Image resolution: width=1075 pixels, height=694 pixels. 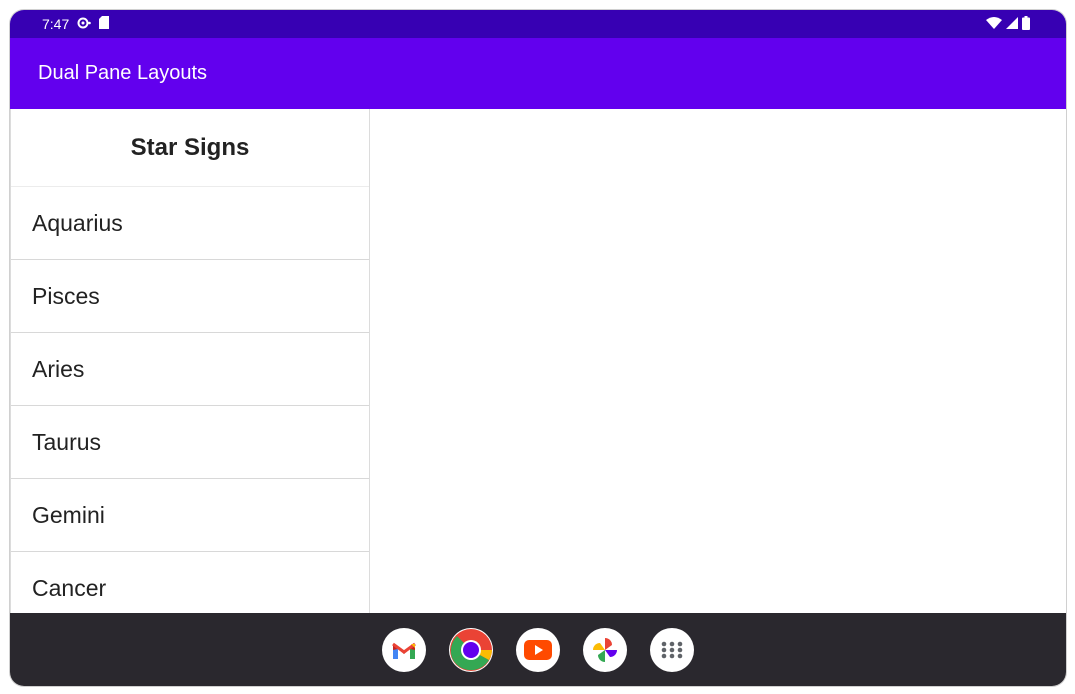 I want to click on youtube-icon, so click(x=538, y=649).